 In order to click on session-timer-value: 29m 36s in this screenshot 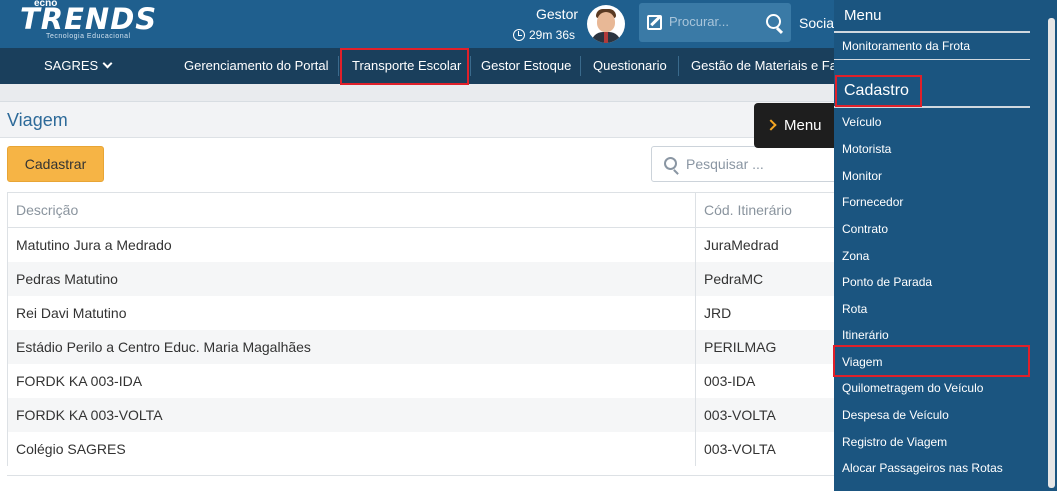, I will do `click(552, 35)`.